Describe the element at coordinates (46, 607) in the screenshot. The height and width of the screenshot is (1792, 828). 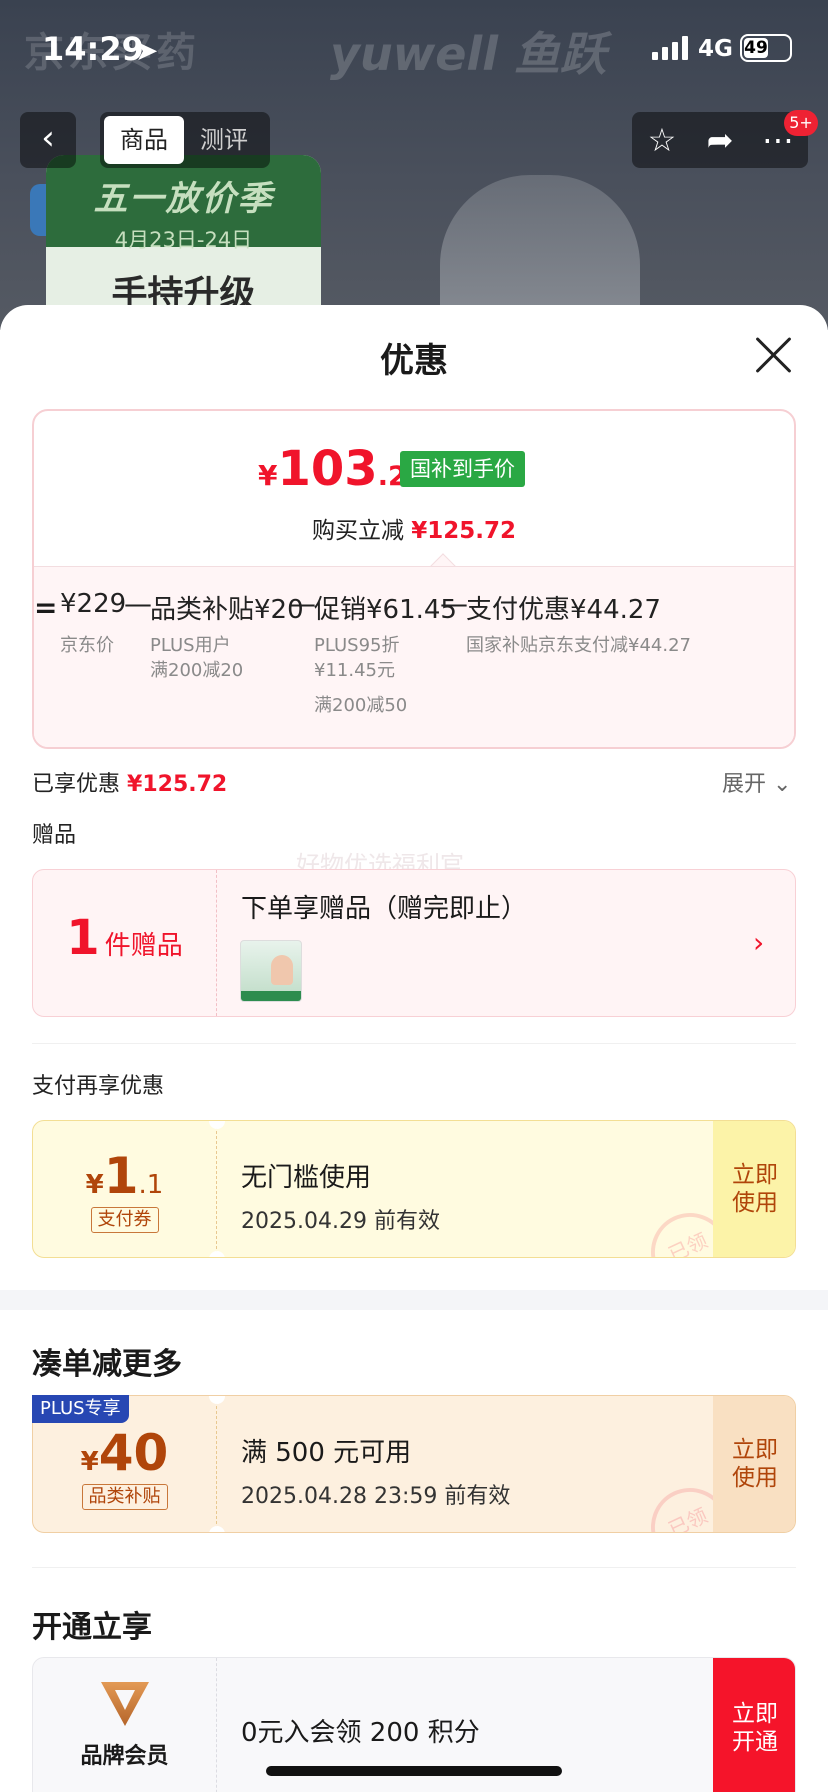
I see `equals-sign: =` at that location.